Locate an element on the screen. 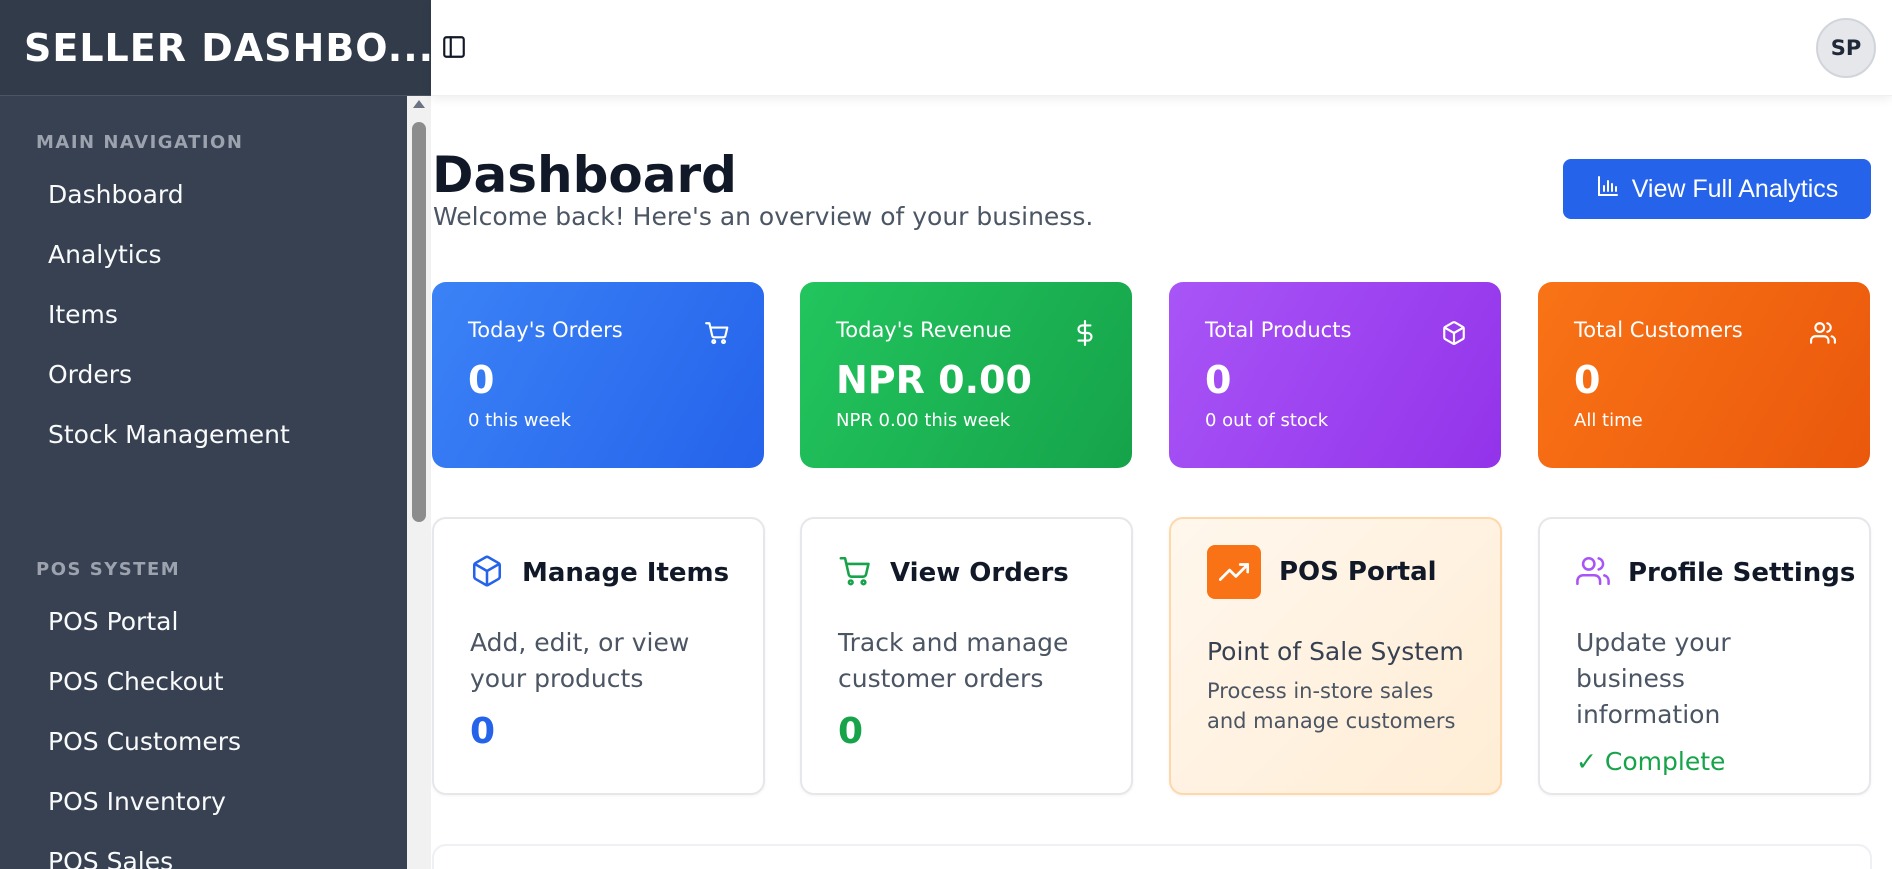 This screenshot has height=869, width=1892. stat-subtext: NPR 0.00 this week is located at coordinates (923, 420).